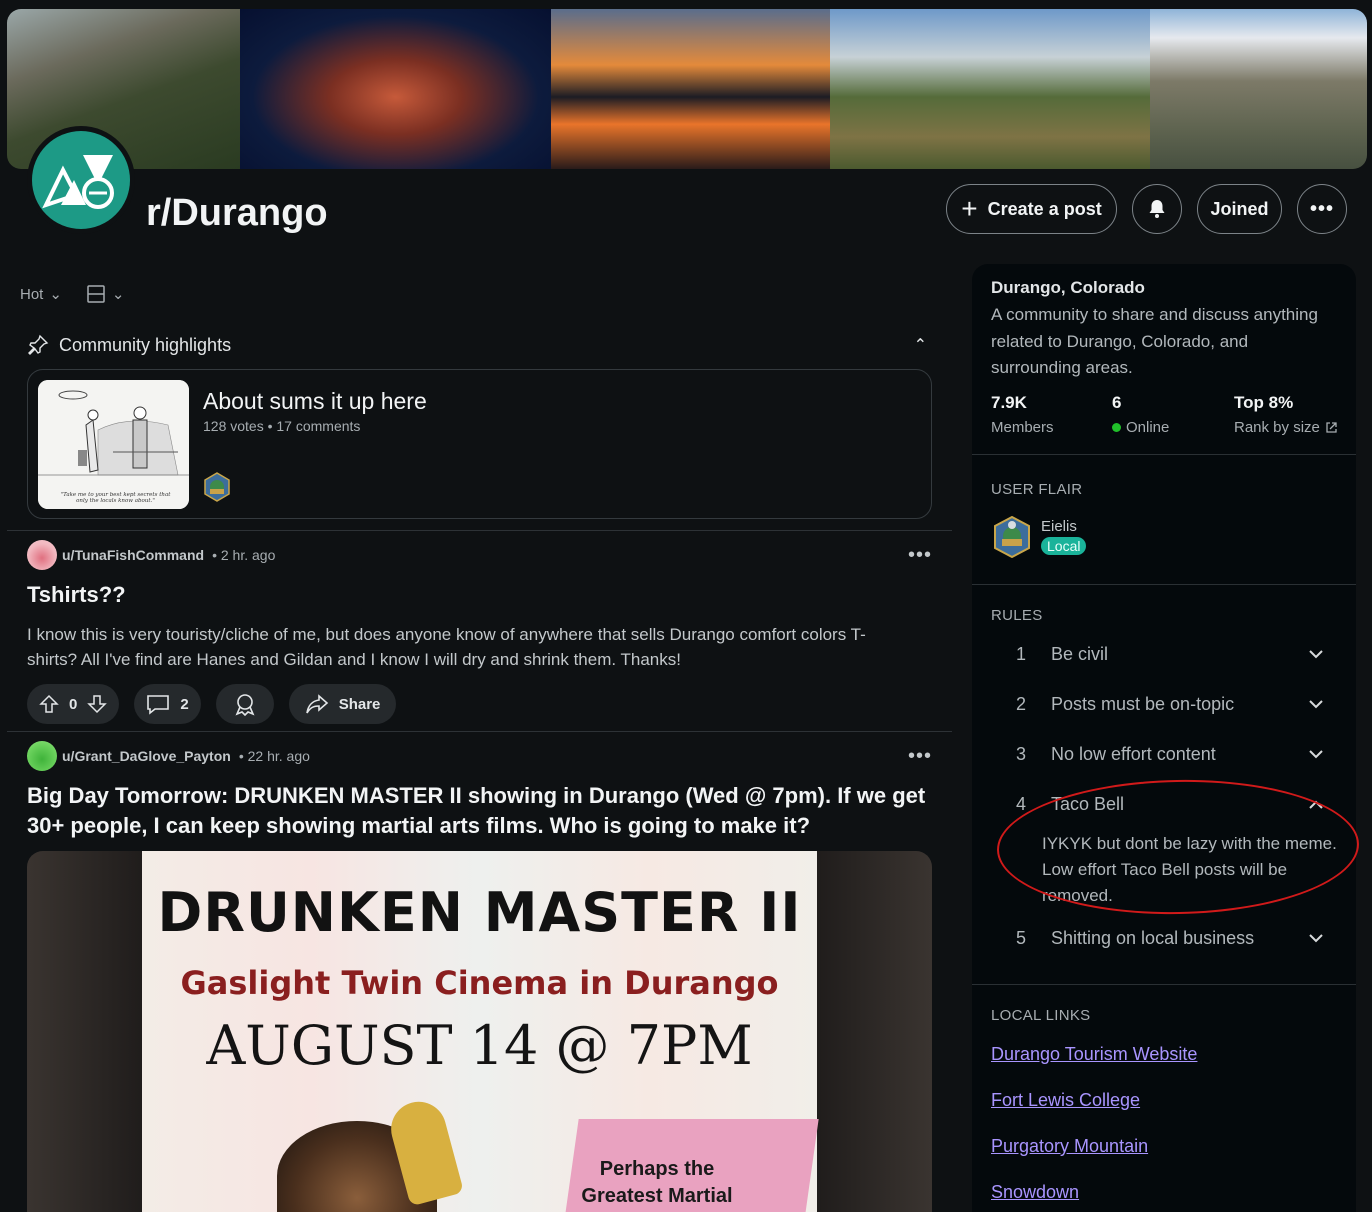 Image resolution: width=1372 pixels, height=1212 pixels. Describe the element at coordinates (395, 89) in the screenshot. I see `banner-photo-hotel-night` at that location.